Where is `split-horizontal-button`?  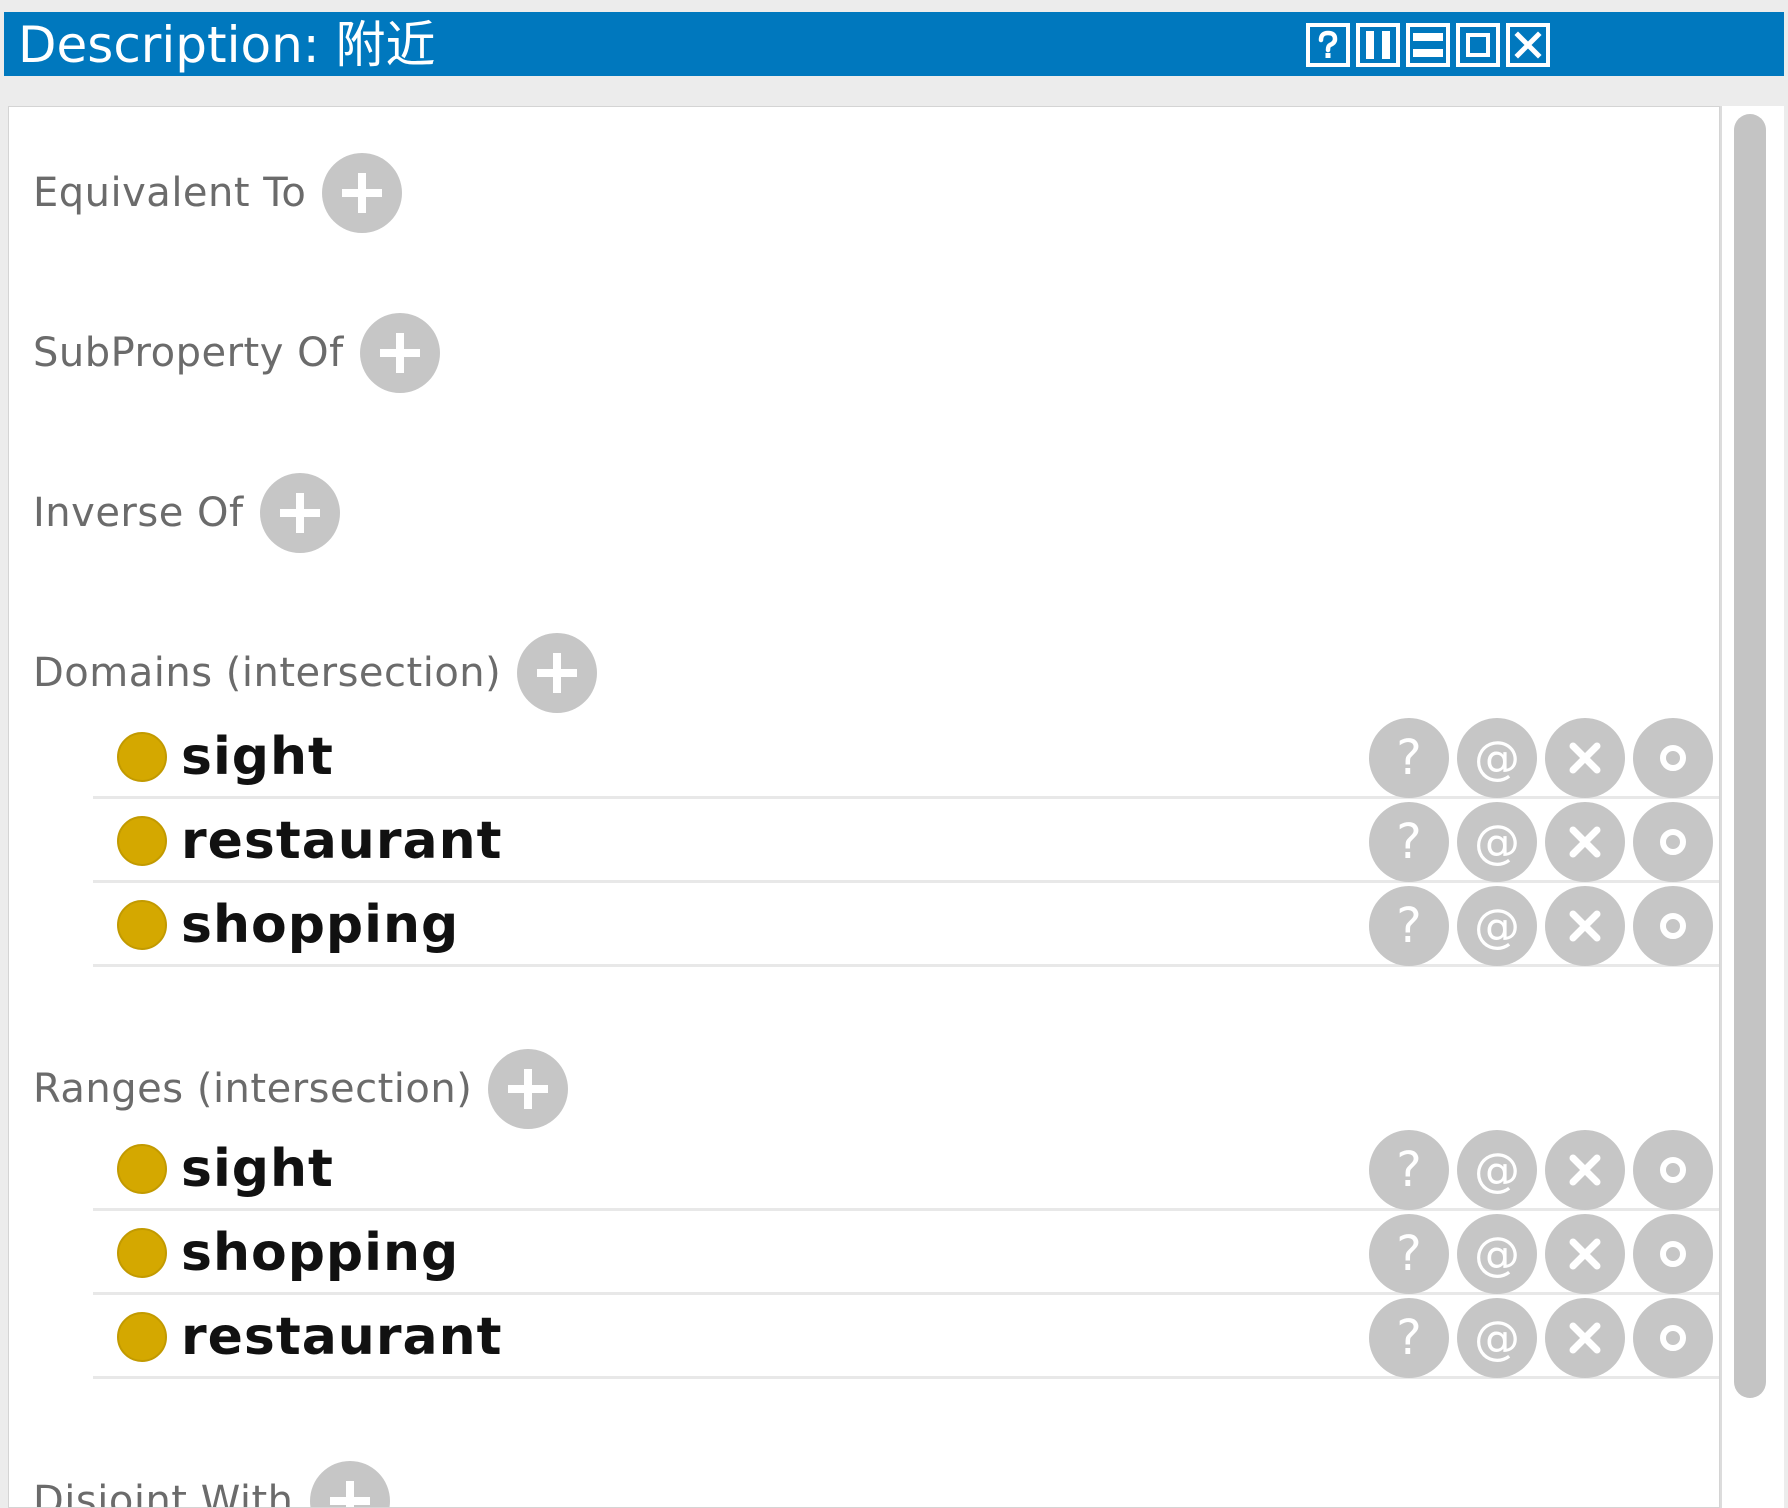 split-horizontal-button is located at coordinates (1428, 45).